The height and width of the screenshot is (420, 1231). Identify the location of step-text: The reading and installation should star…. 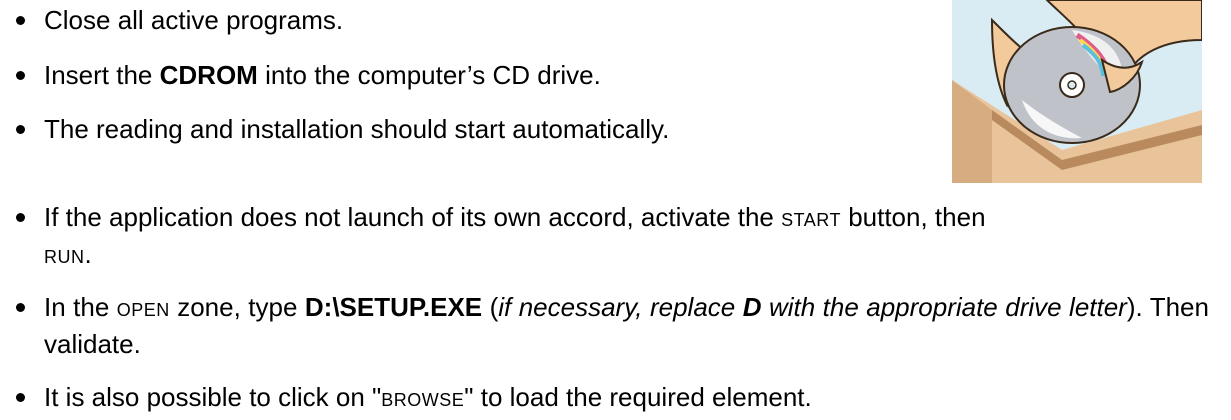
(357, 129).